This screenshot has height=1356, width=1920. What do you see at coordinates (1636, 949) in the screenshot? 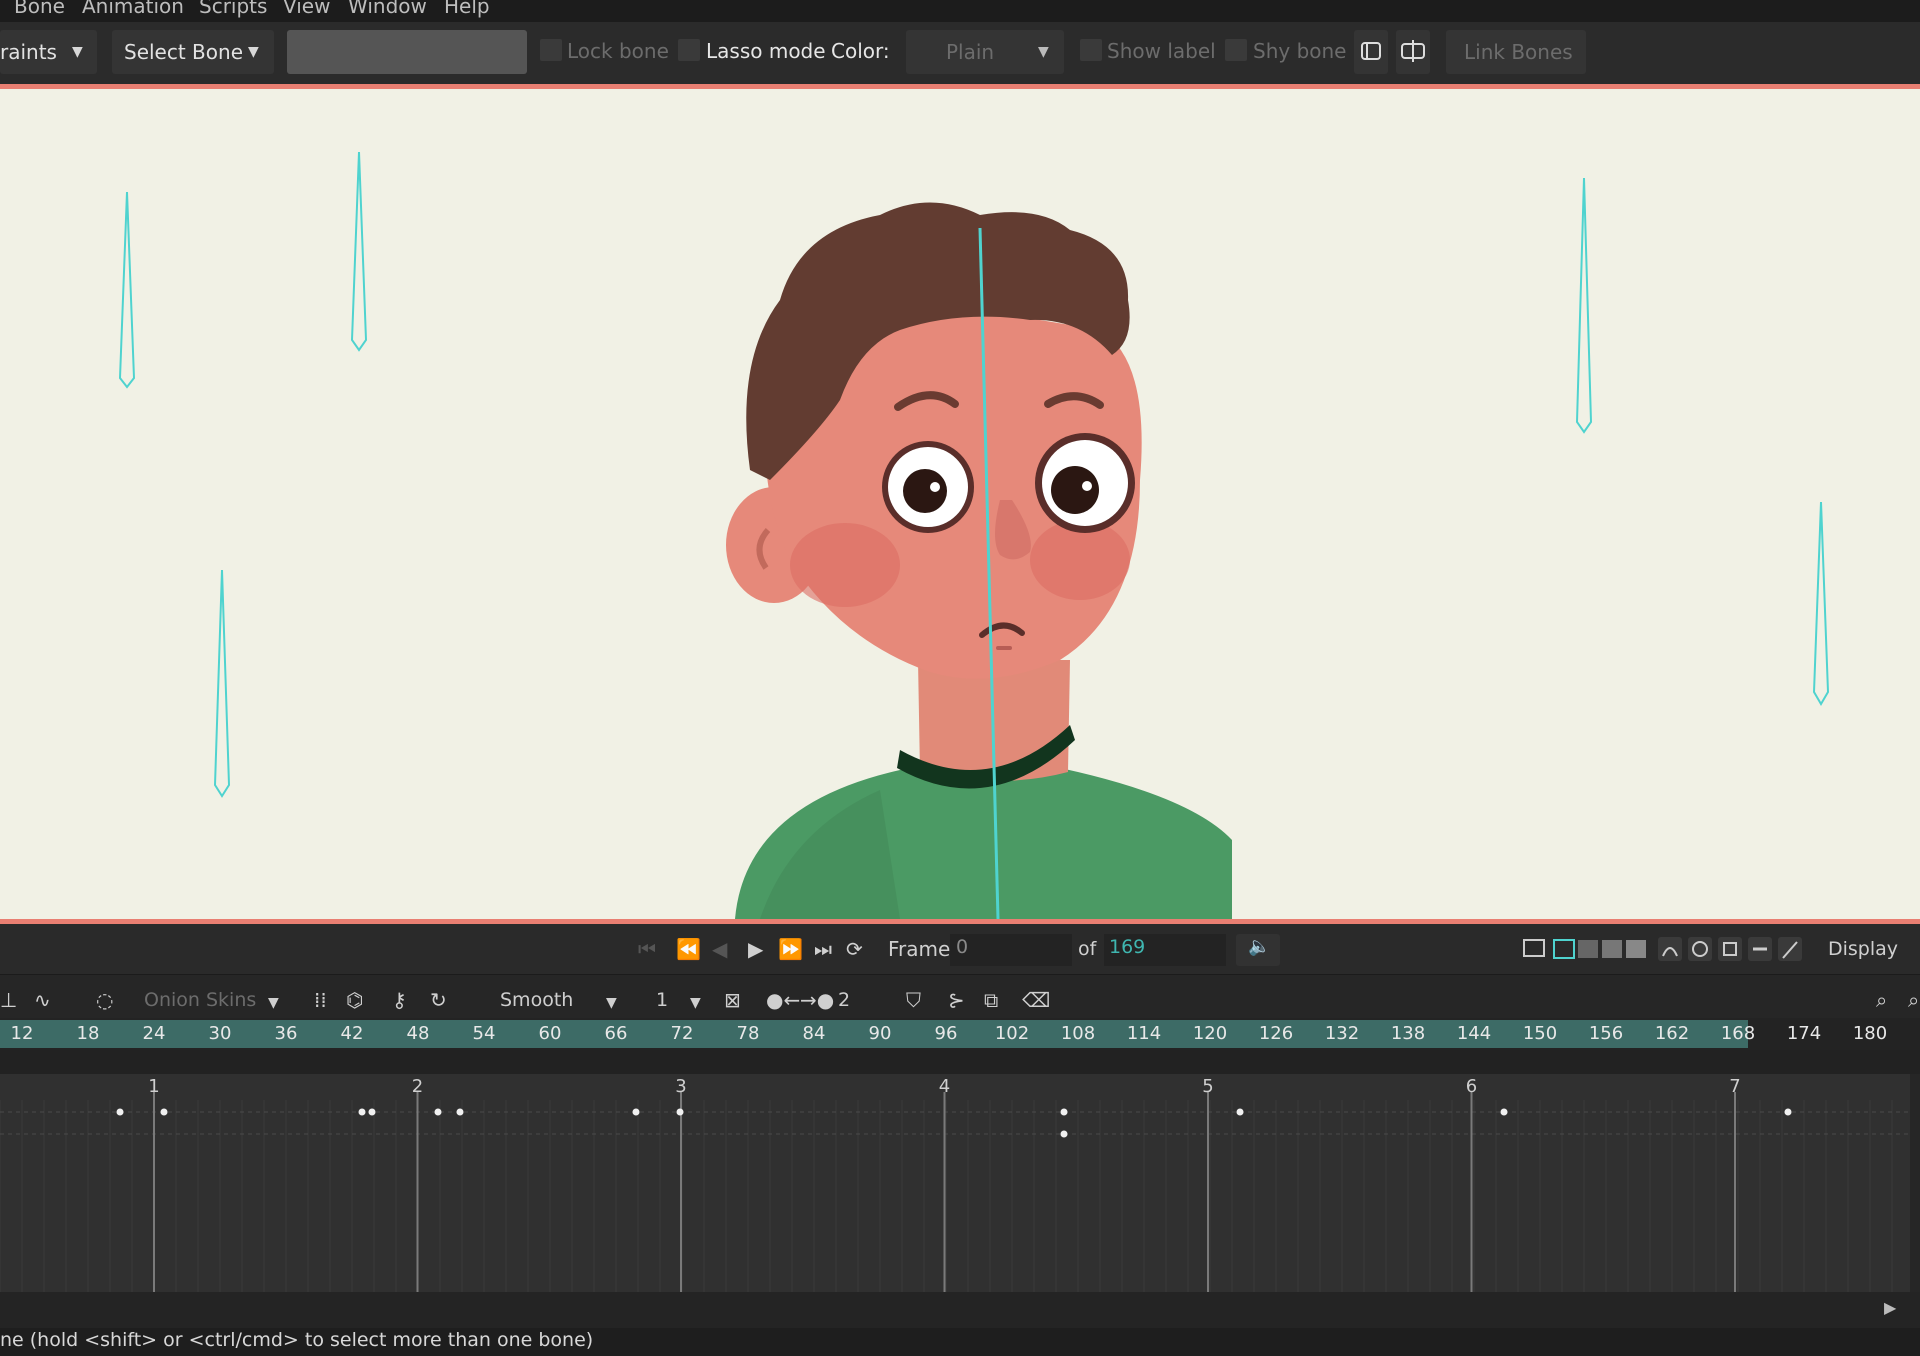
I see `quad-view-icon` at bounding box center [1636, 949].